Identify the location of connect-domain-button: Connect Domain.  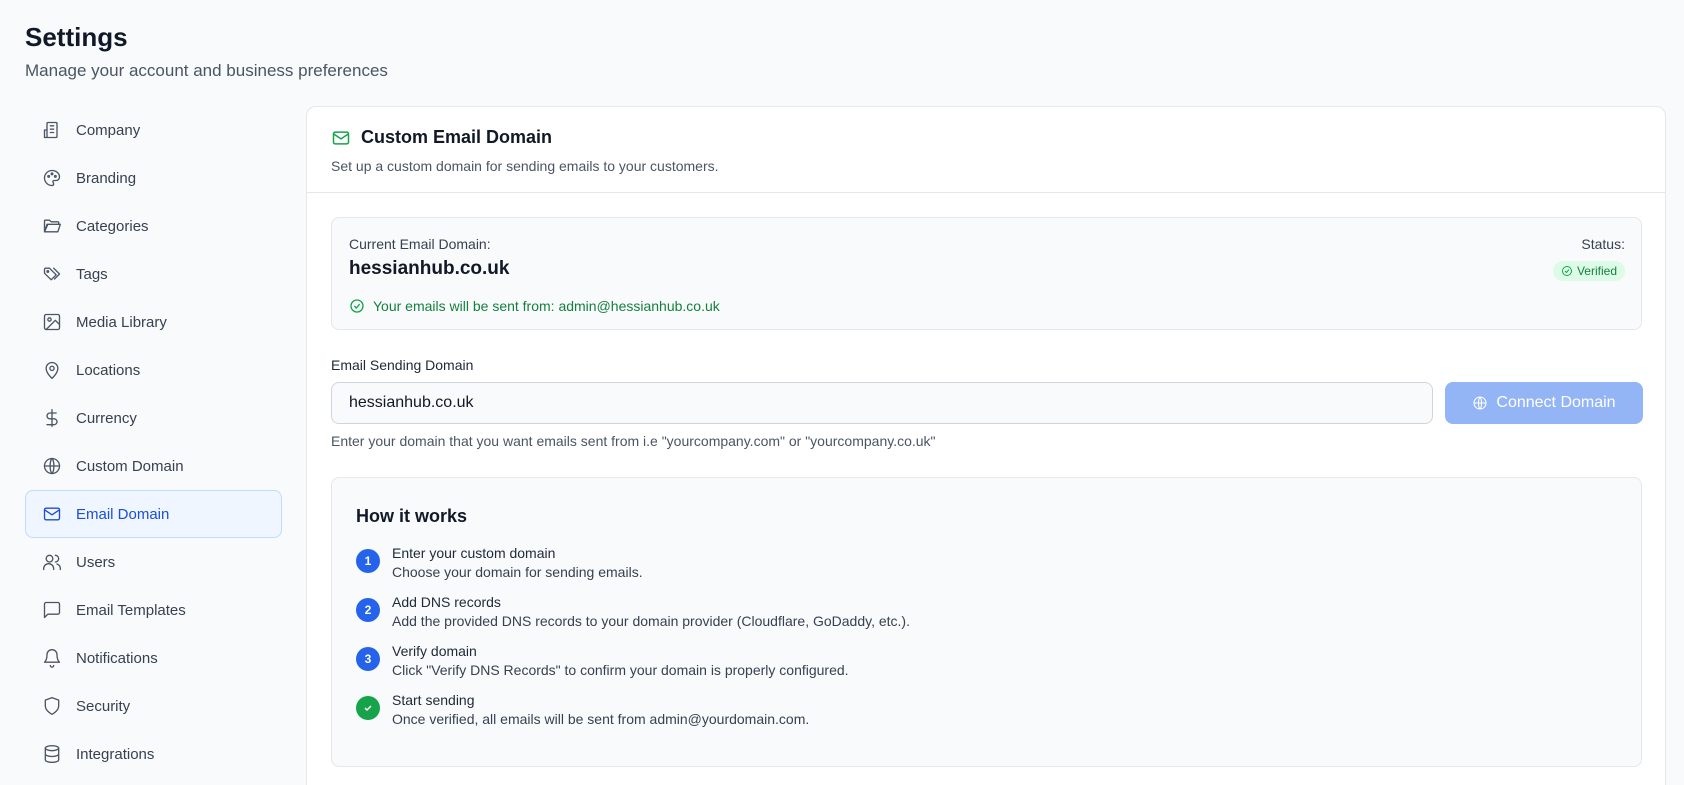
(1544, 403).